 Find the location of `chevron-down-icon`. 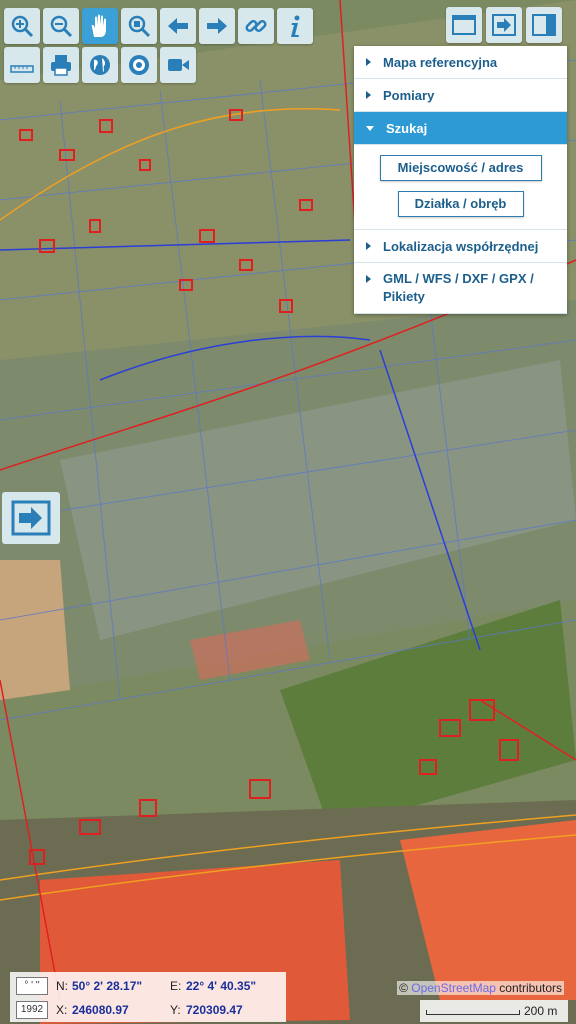

chevron-down-icon is located at coordinates (370, 128).